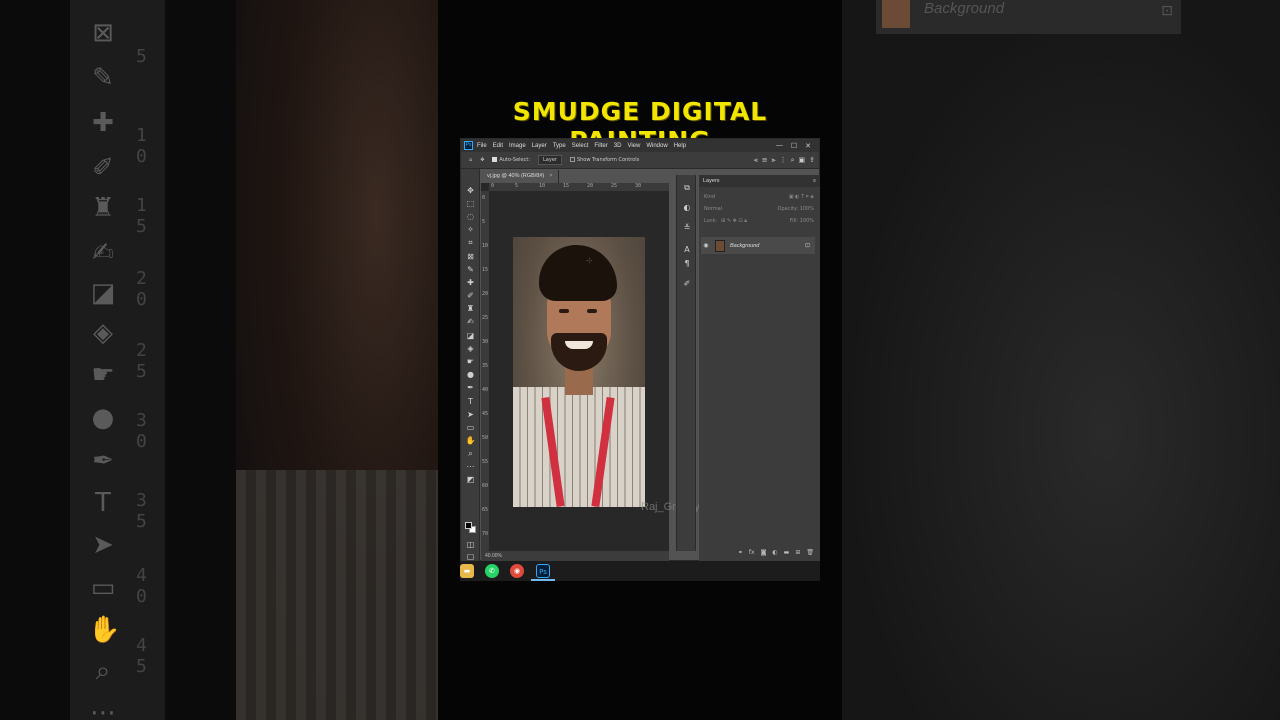 Image resolution: width=1280 pixels, height=720 pixels. I want to click on document-tab: vj.jpg @ 40% (RGB/8#) ×, so click(520, 176).